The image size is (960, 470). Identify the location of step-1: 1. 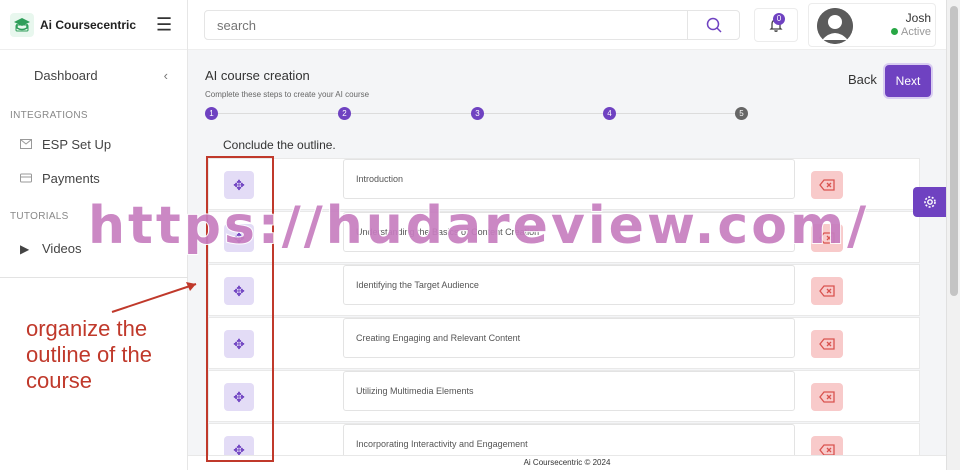
(211, 113).